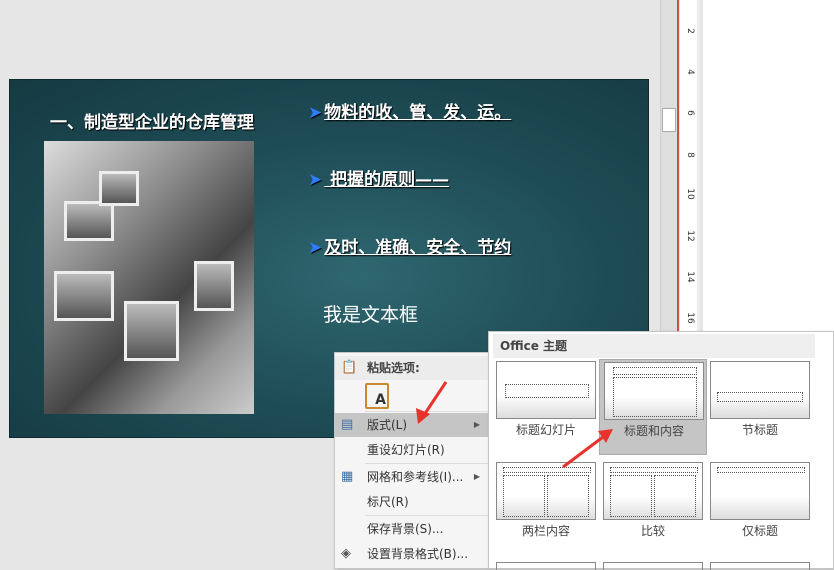 The image size is (834, 570). I want to click on layout-icon: ▤, so click(347, 424).